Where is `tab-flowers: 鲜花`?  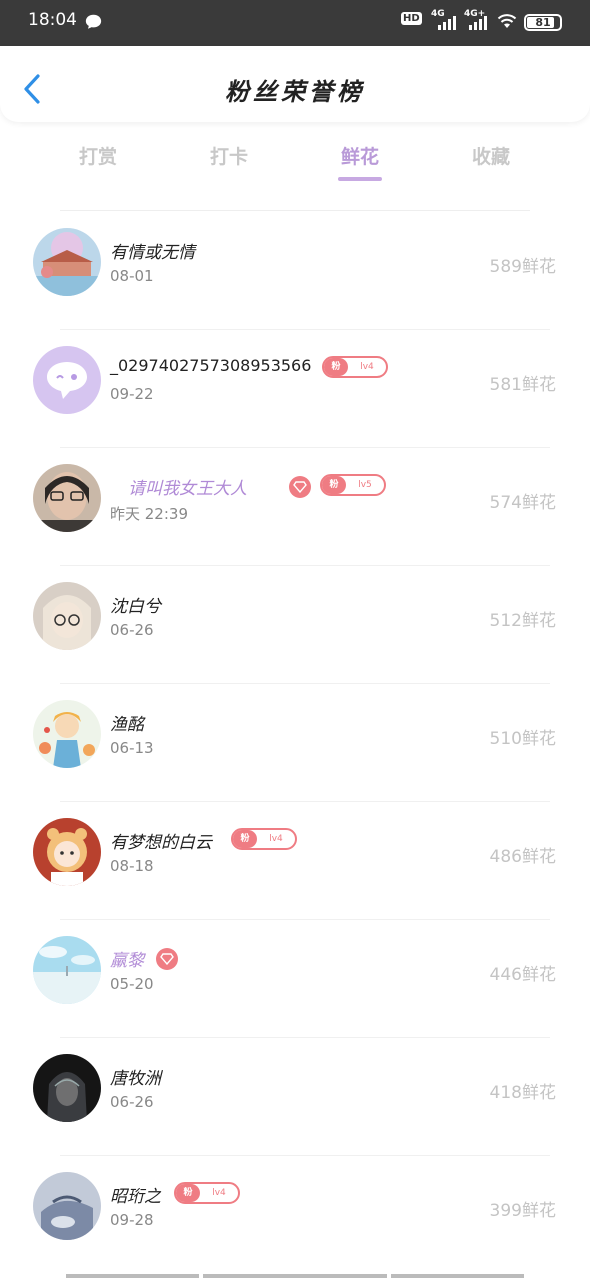
tab-flowers: 鲜花 is located at coordinates (360, 155).